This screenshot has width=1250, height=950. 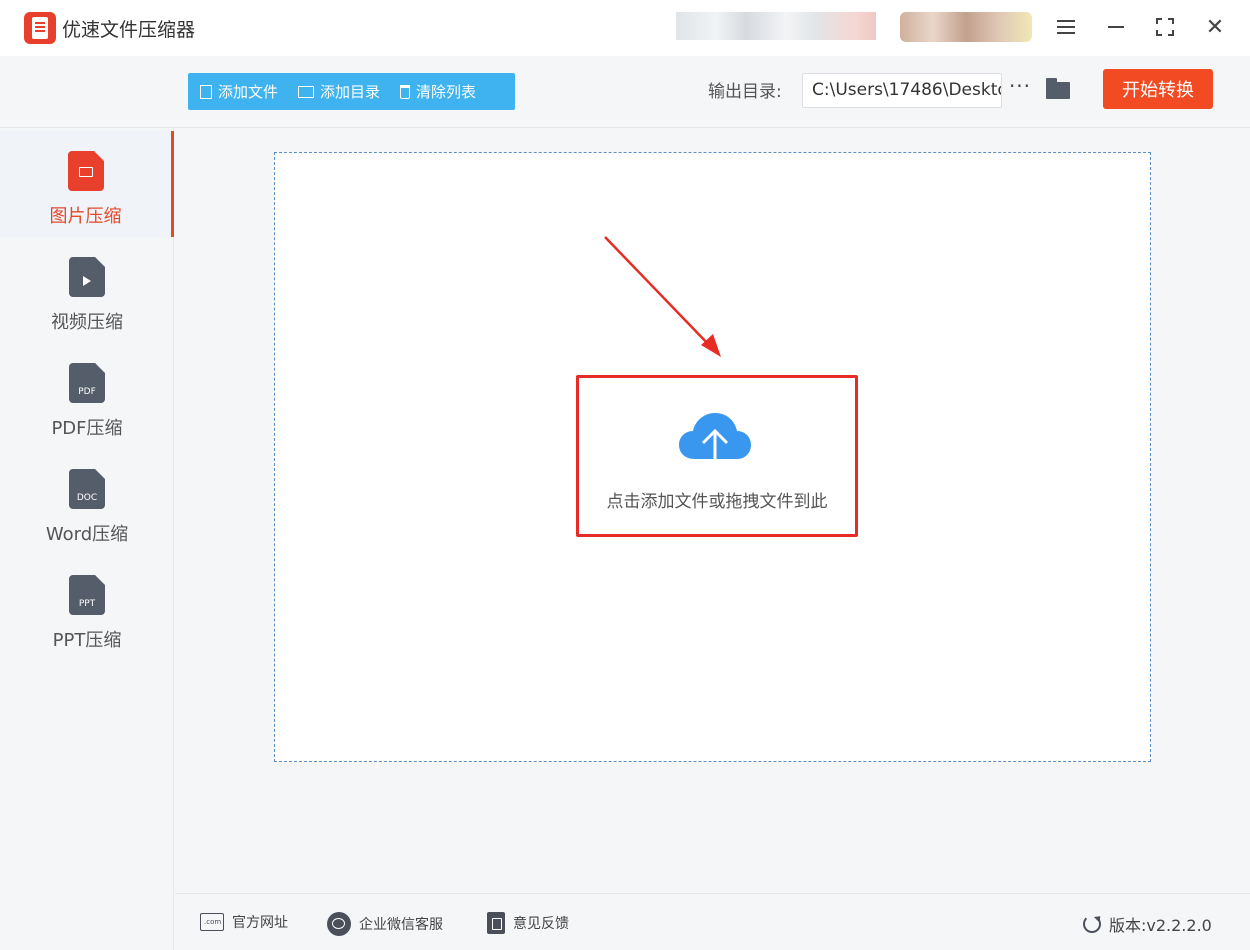 I want to click on clear-list-label: 清除列表, so click(x=446, y=92).